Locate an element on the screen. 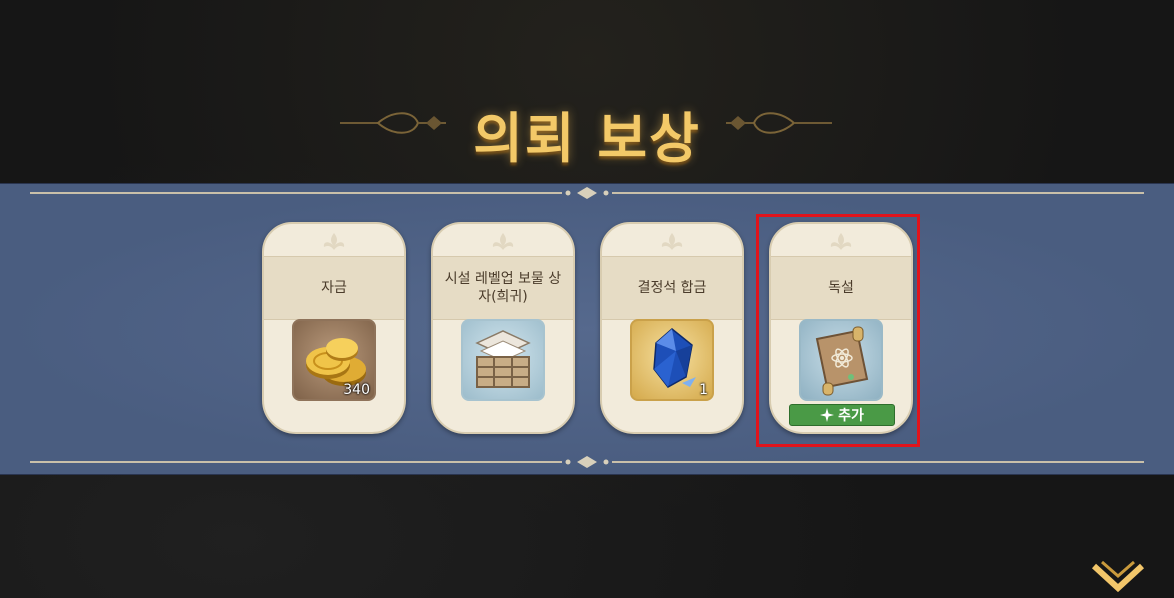 The image size is (1174, 598). reward-label: 자금 is located at coordinates (334, 288).